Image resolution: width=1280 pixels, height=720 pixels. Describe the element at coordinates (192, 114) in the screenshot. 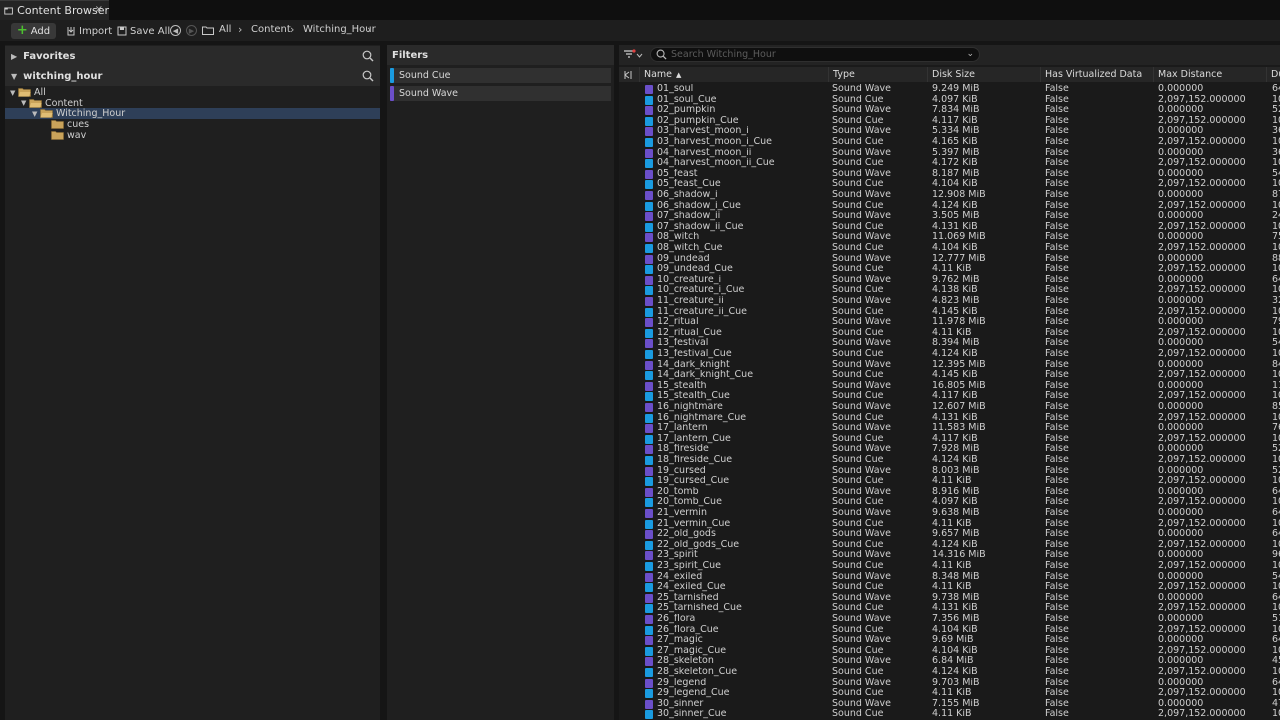

I see `tree-item-witching-hour: ▼ Witching_Hour` at that location.